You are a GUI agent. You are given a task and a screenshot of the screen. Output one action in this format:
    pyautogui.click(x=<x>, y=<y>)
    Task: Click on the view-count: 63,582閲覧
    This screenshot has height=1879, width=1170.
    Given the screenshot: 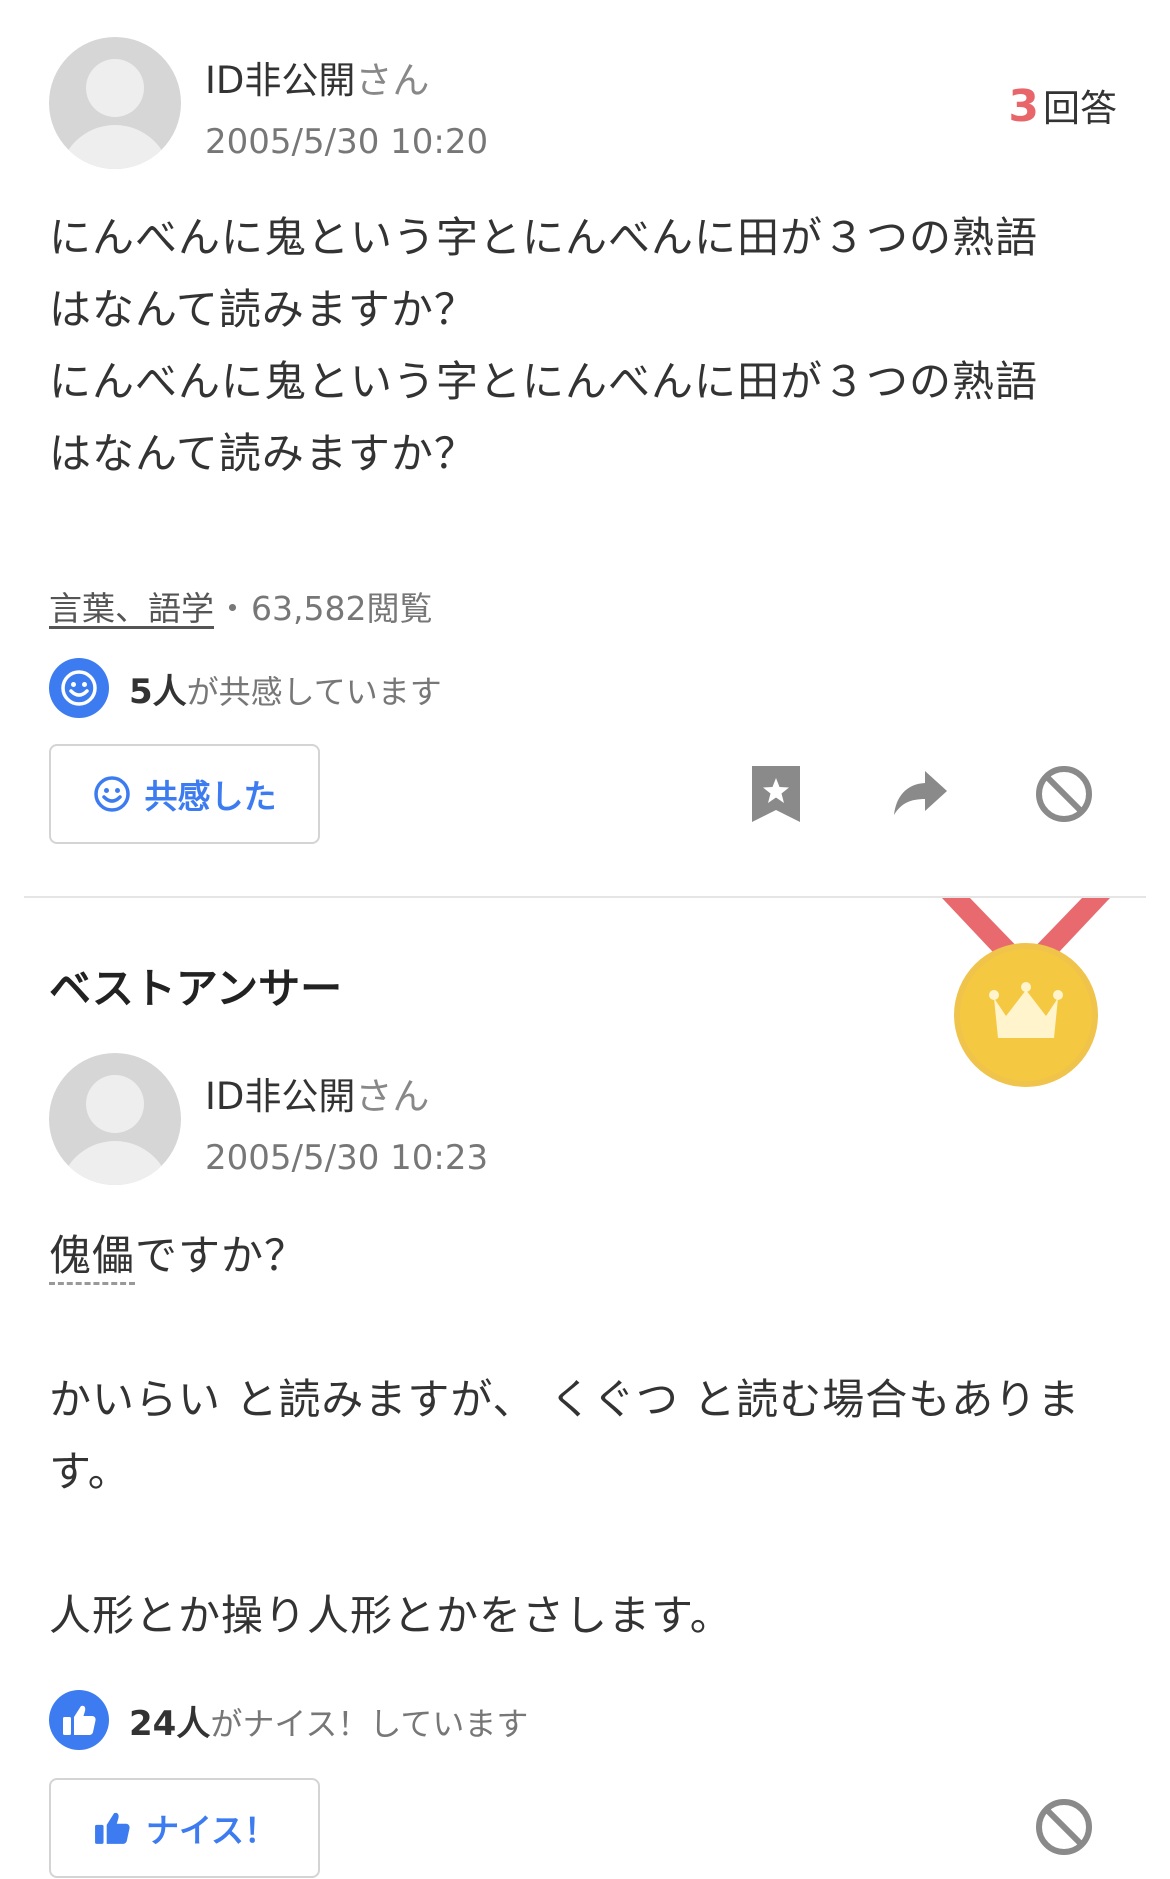 What is the action you would take?
    pyautogui.click(x=342, y=608)
    